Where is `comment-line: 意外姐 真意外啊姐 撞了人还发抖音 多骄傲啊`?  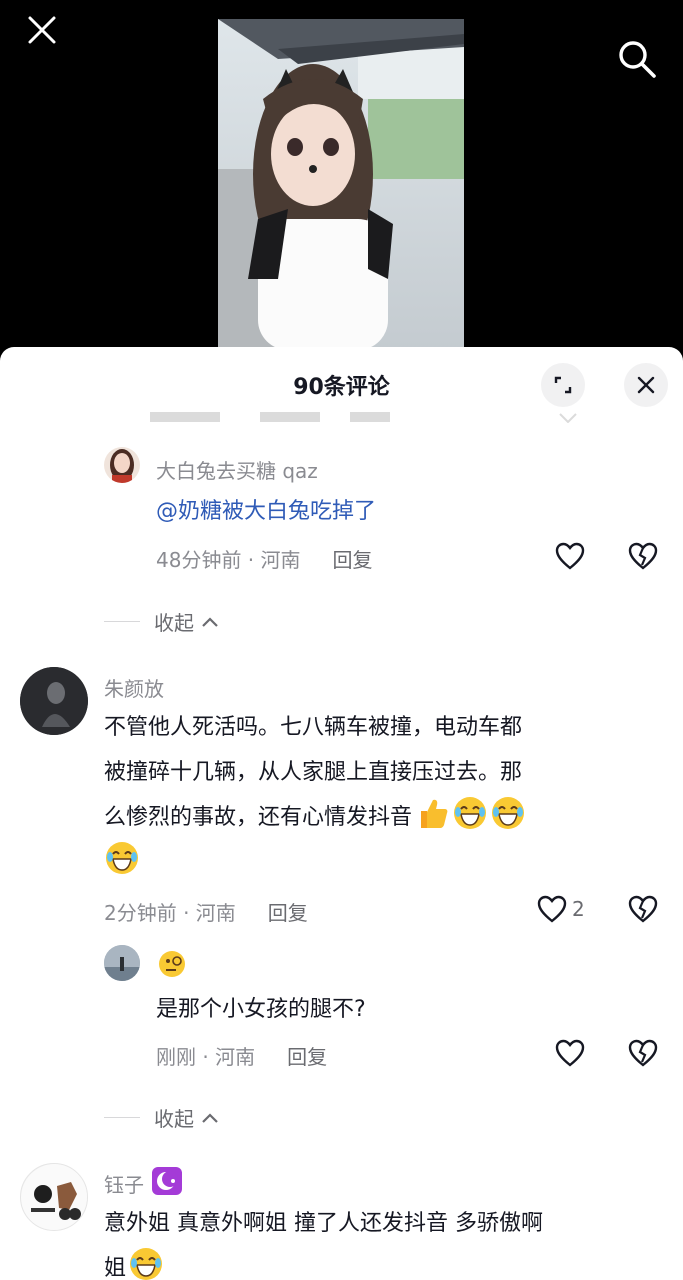
comment-line: 意外姐 真意外啊姐 撞了人还发抖音 多骄傲啊 is located at coordinates (323, 1223).